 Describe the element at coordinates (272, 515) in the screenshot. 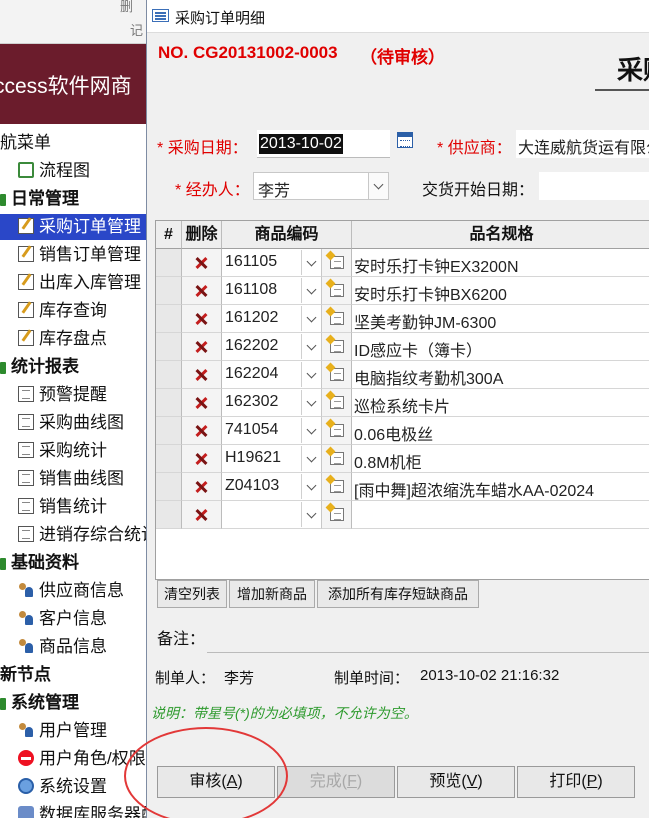

I see `product-code-combo` at that location.